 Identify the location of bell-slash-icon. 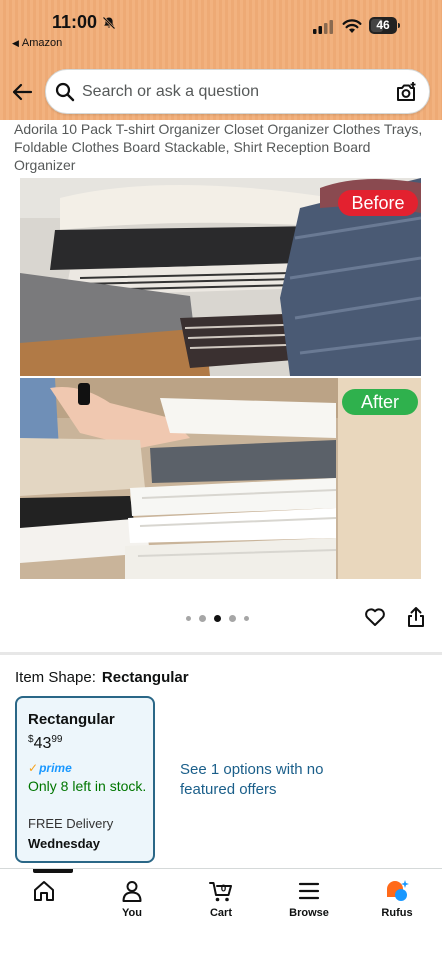
(109, 23).